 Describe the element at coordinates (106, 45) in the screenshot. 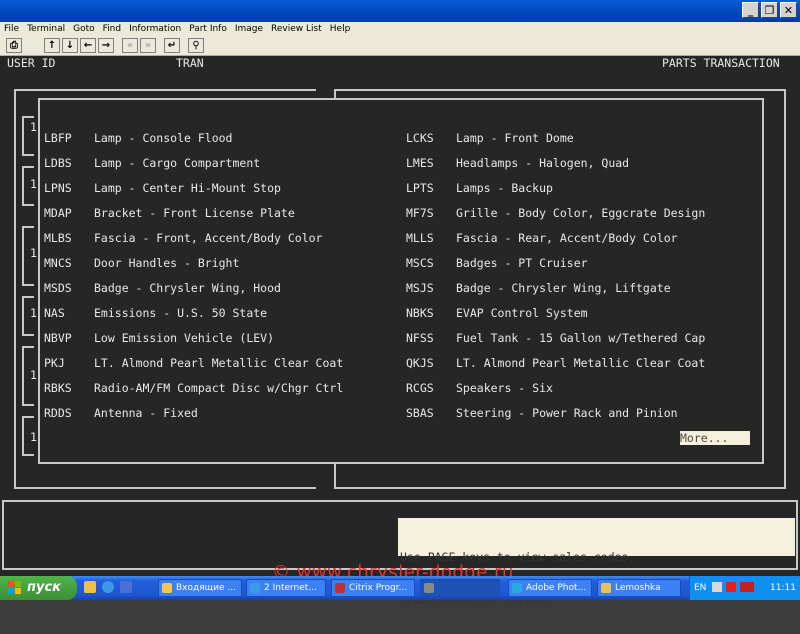

I see `arrow-right-icon: →` at that location.